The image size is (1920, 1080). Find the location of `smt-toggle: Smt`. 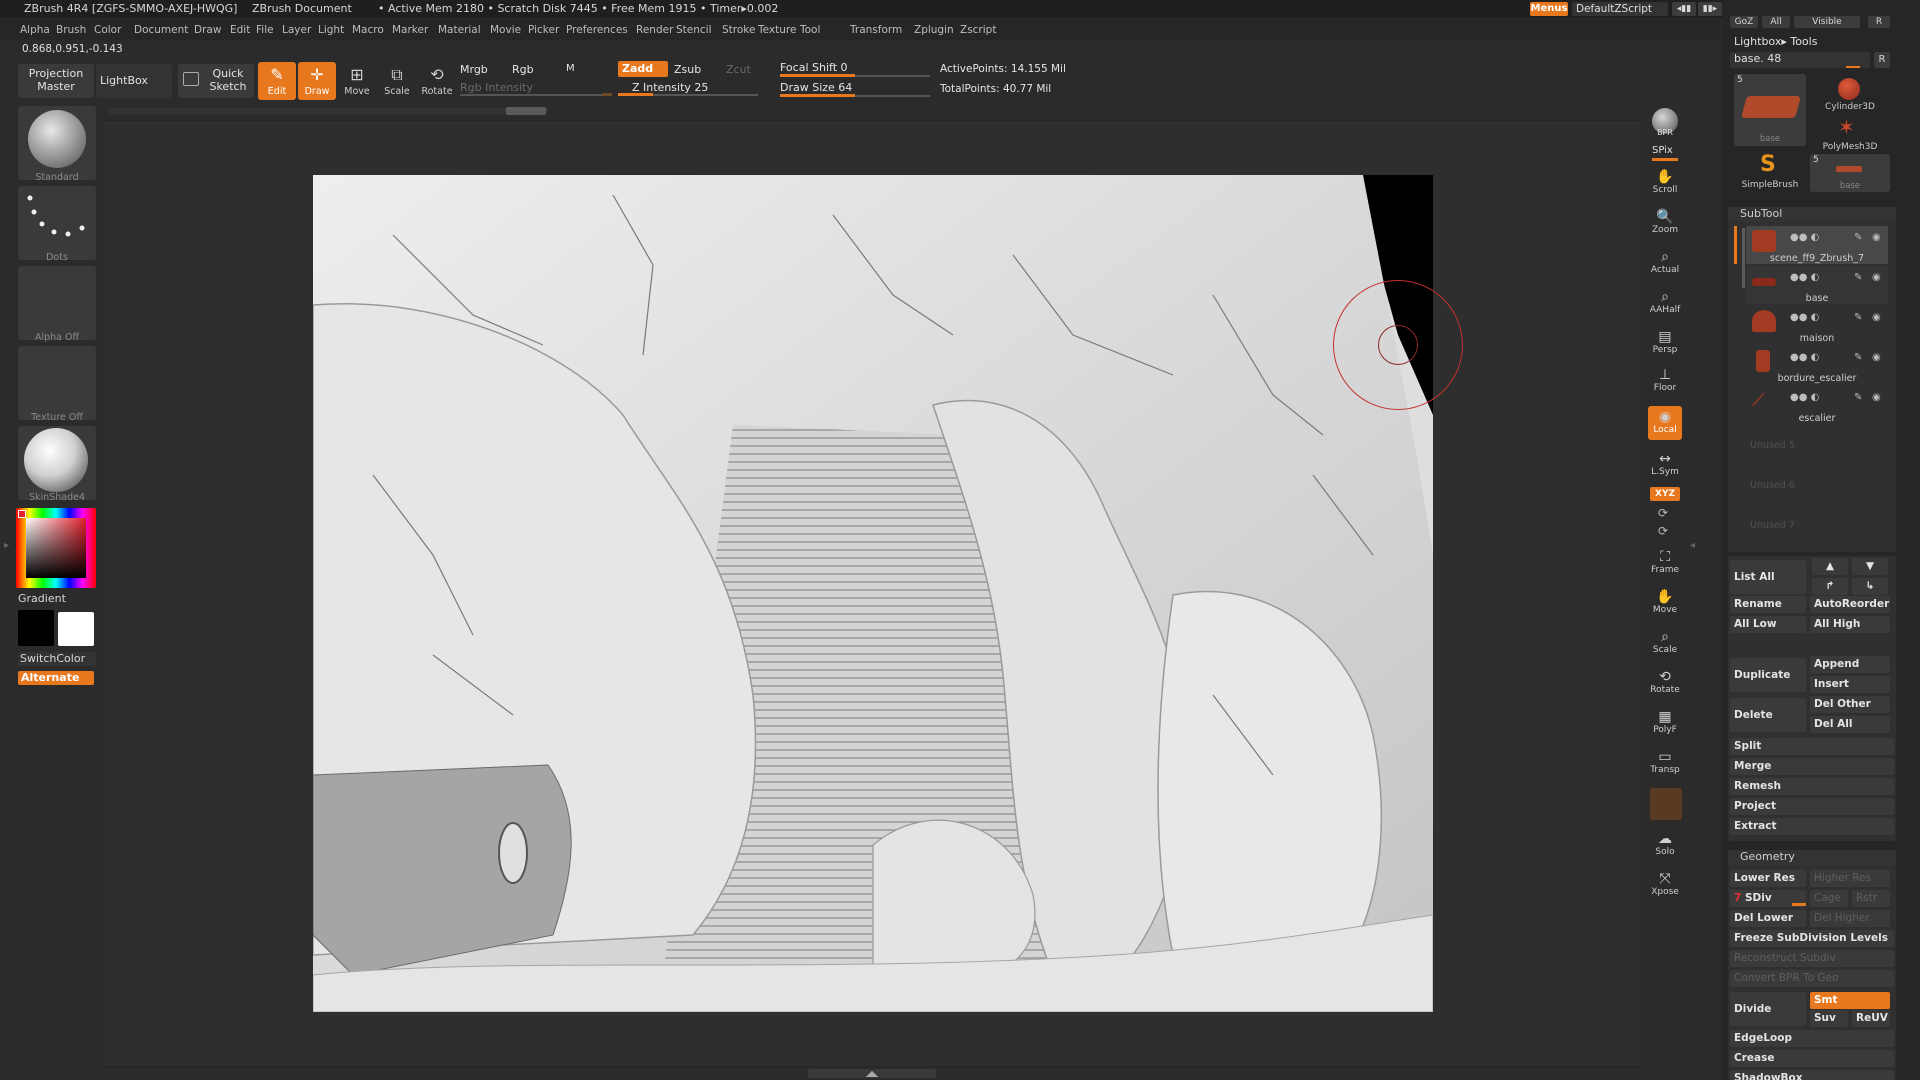

smt-toggle: Smt is located at coordinates (1850, 1000).